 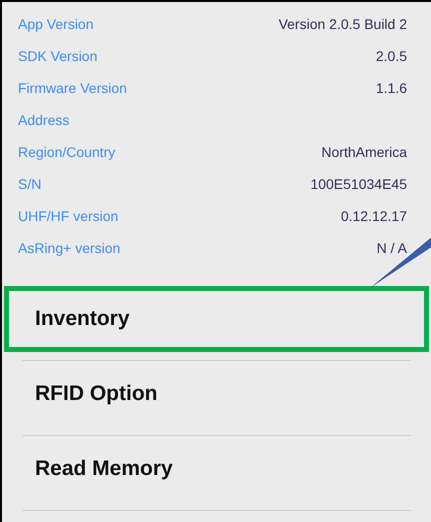 I want to click on info-value: Version 2.0.5 Build 2, so click(x=342, y=24).